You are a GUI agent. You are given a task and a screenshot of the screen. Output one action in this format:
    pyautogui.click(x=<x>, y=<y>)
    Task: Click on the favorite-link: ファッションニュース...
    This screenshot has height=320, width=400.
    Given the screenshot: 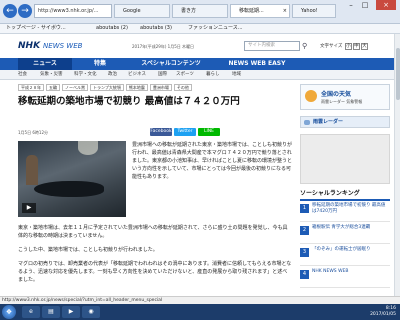 What is the action you would take?
    pyautogui.click(x=215, y=28)
    